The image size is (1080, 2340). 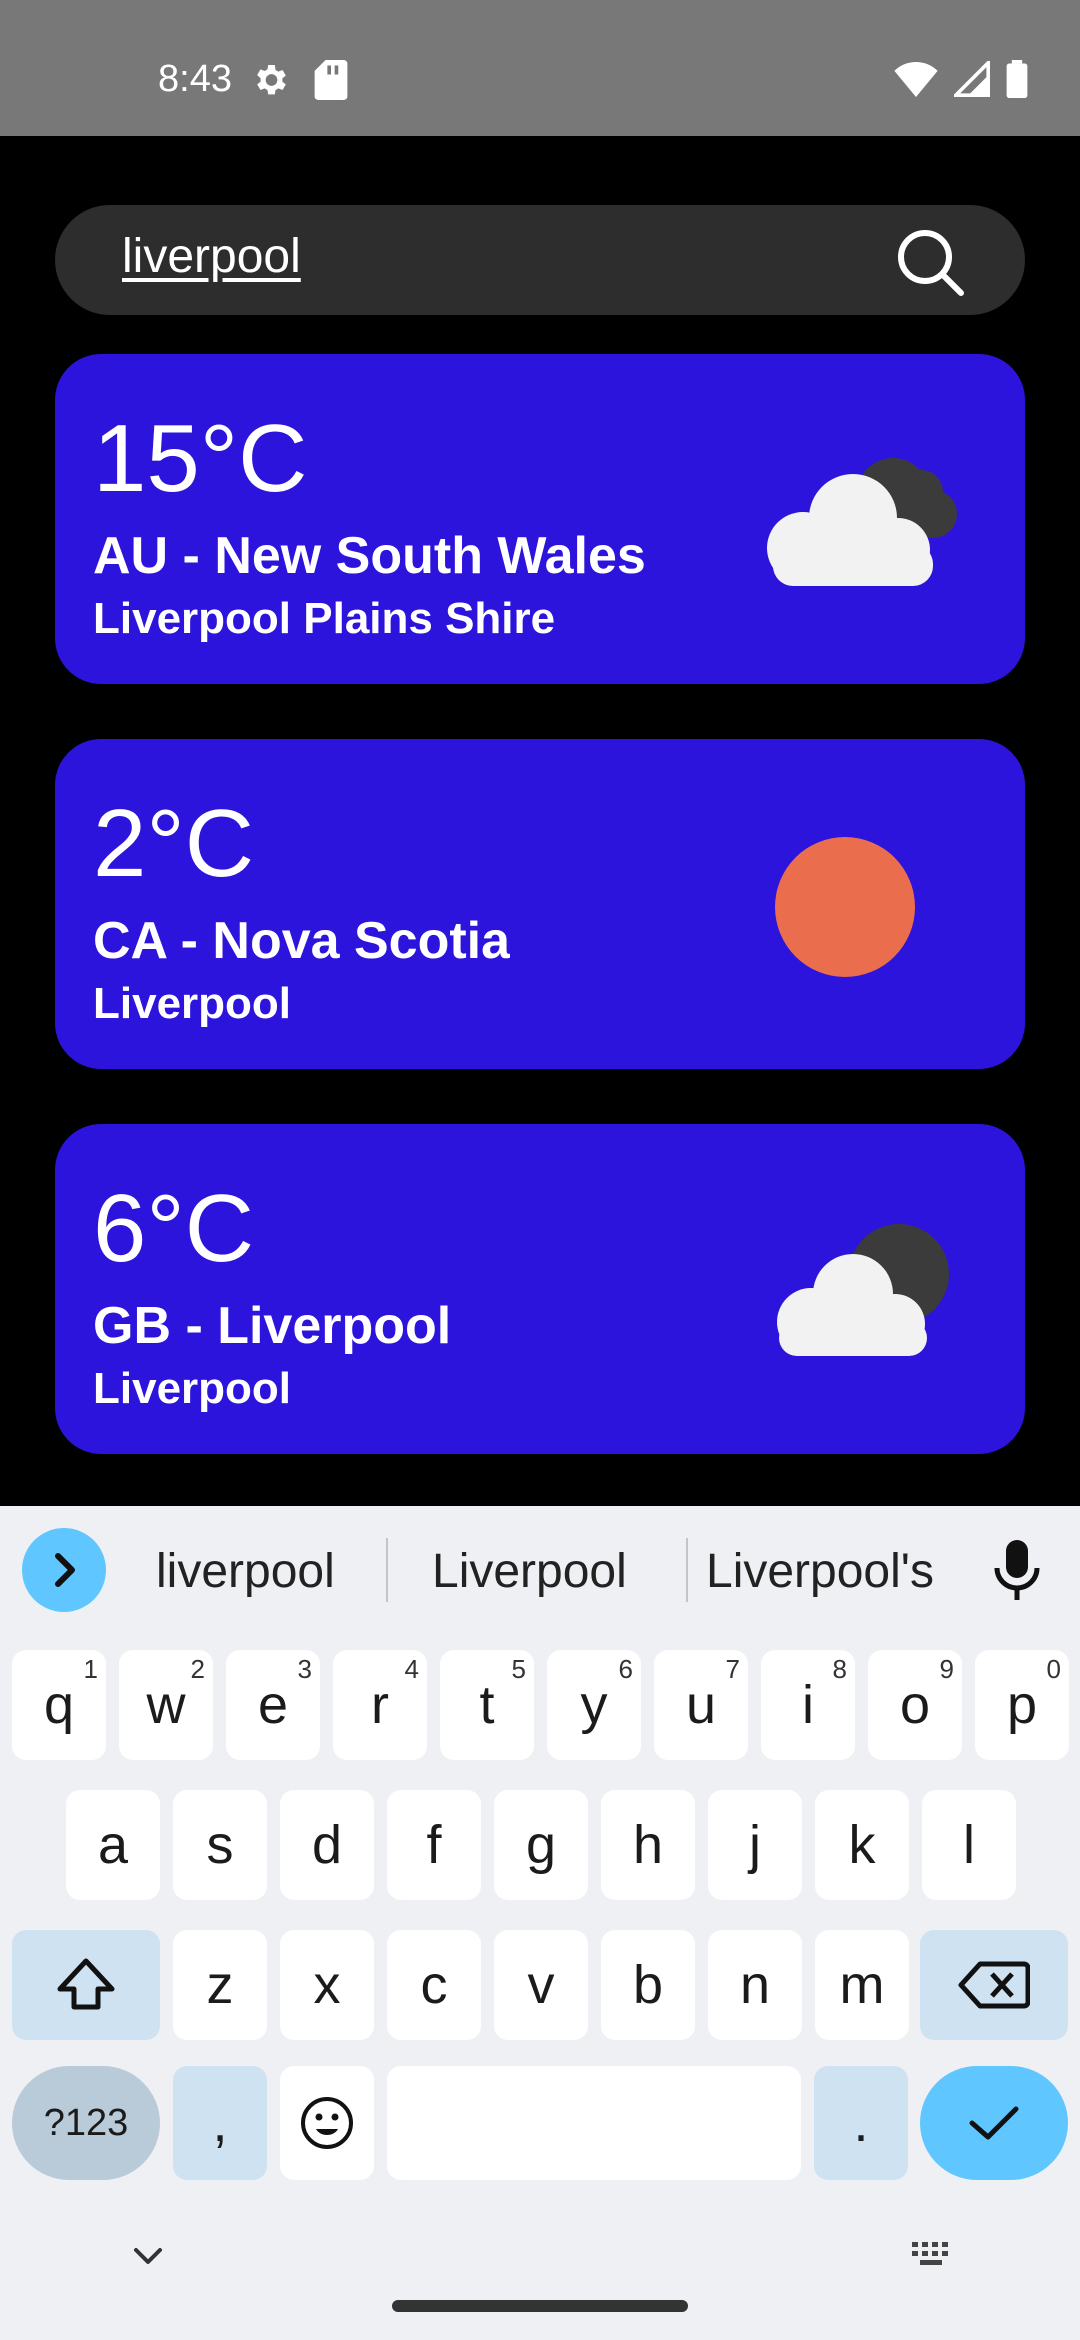 What do you see at coordinates (540, 2306) in the screenshot?
I see `home-handle` at bounding box center [540, 2306].